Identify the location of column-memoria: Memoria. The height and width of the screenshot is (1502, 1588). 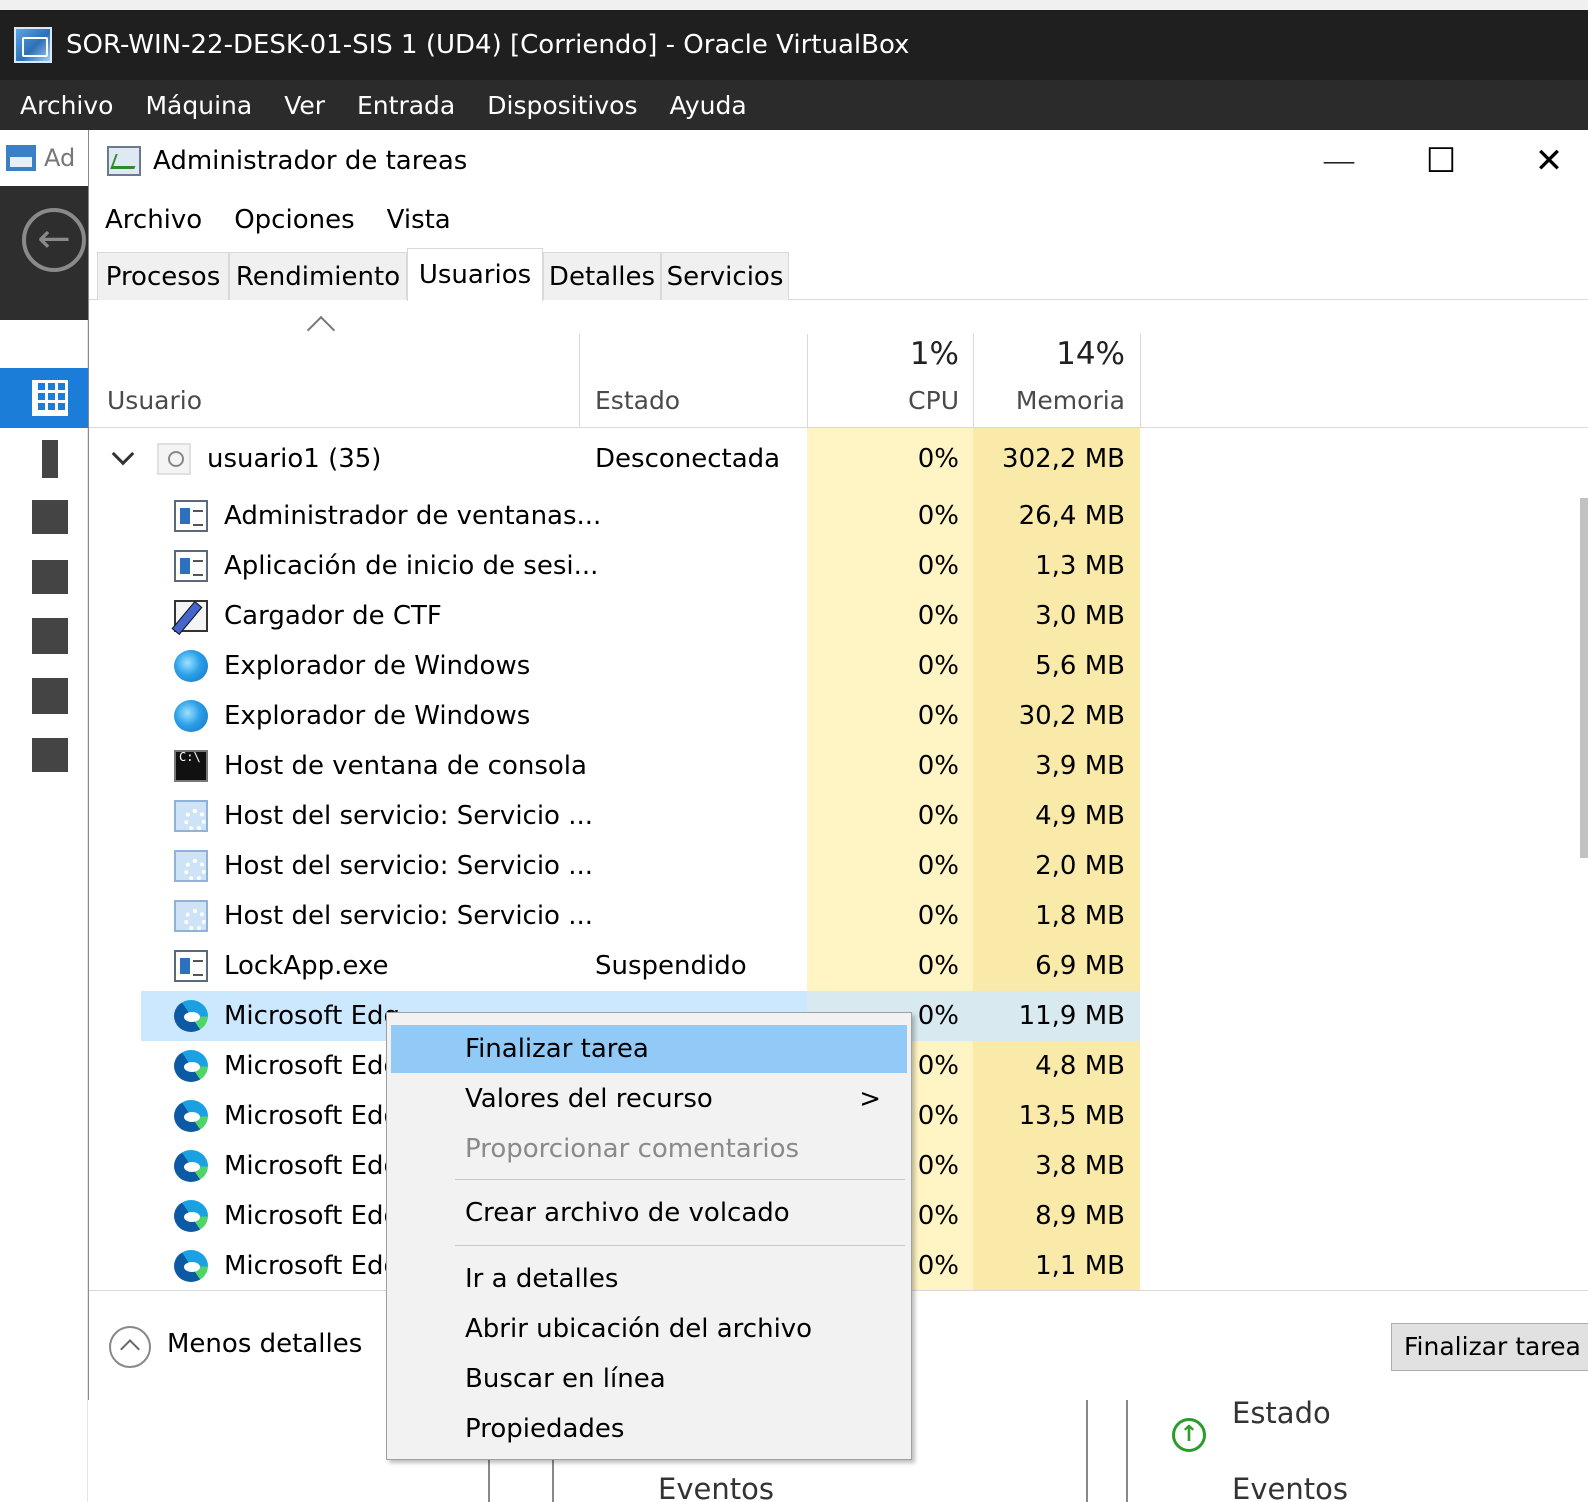
(1070, 400).